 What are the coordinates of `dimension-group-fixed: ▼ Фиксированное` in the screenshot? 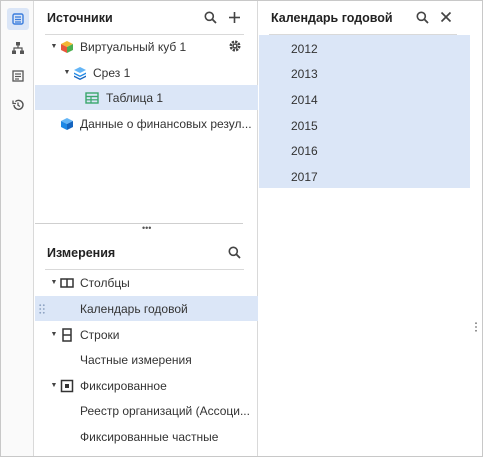 It's located at (146, 385).